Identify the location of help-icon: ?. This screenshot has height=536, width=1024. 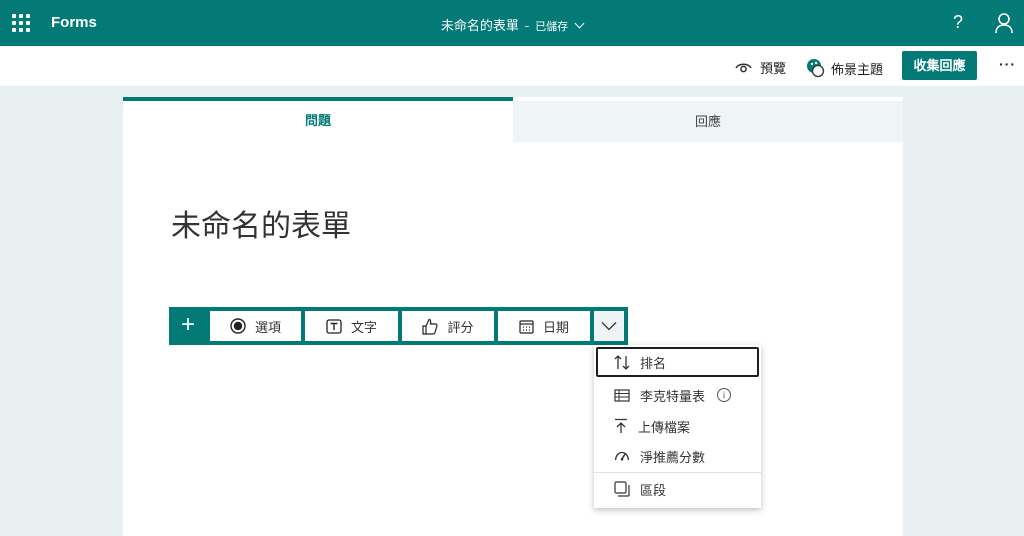
(958, 22).